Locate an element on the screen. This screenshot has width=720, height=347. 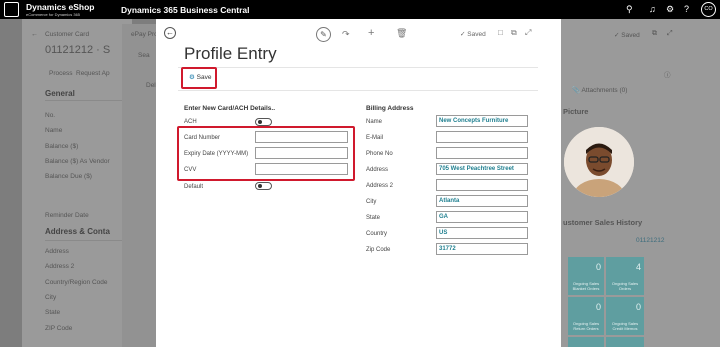
billing-zip-label: Zip Code is located at coordinates (378, 250).